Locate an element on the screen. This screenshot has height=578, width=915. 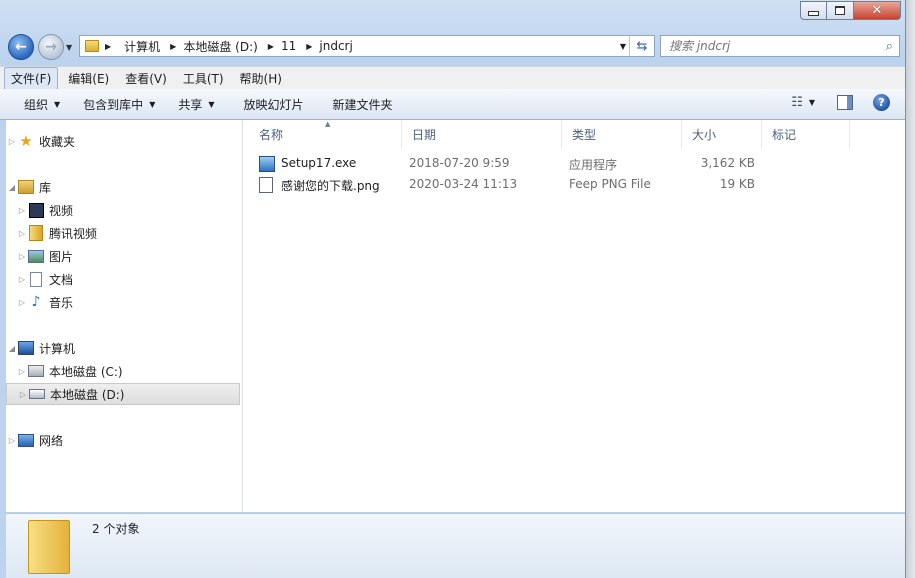
search-box: ⌕ is located at coordinates (780, 46).